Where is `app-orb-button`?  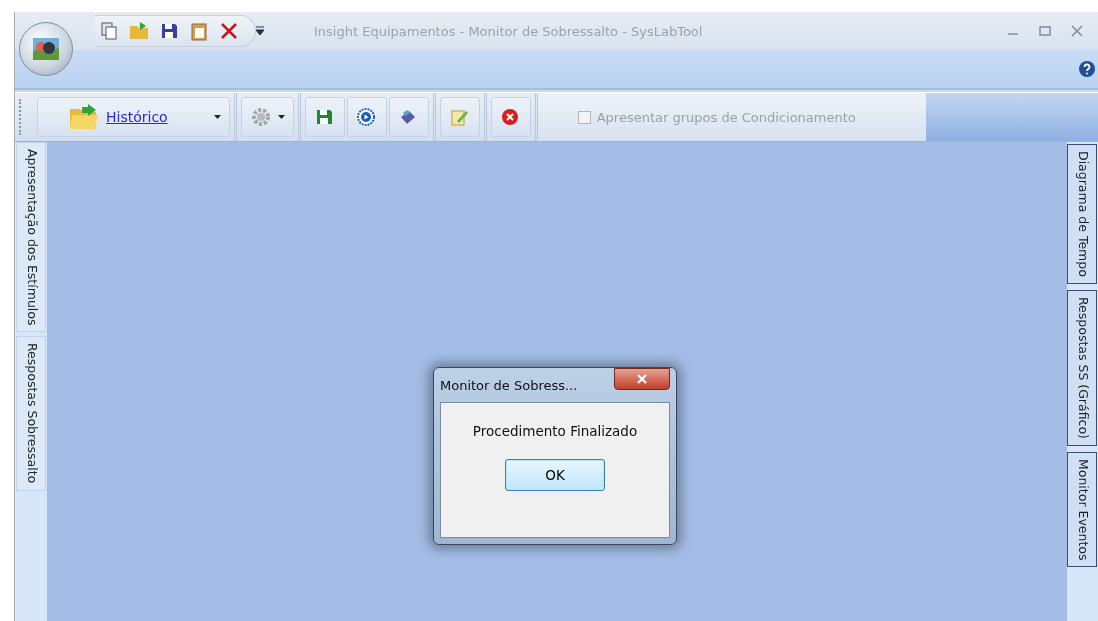
app-orb-button is located at coordinates (46, 49).